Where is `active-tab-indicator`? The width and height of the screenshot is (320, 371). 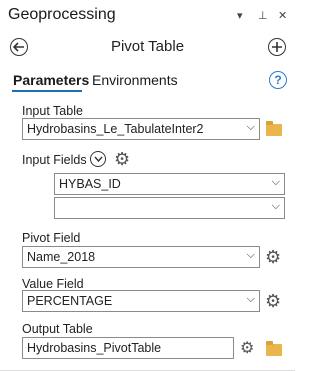
active-tab-indicator is located at coordinates (47, 91).